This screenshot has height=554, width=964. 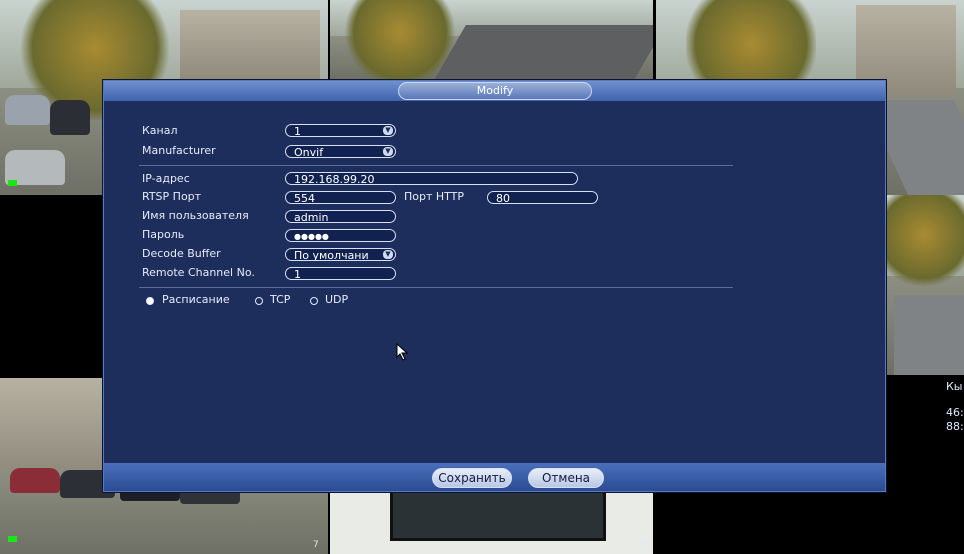 I want to click on radio-schedule-label: Расписание, so click(x=196, y=299).